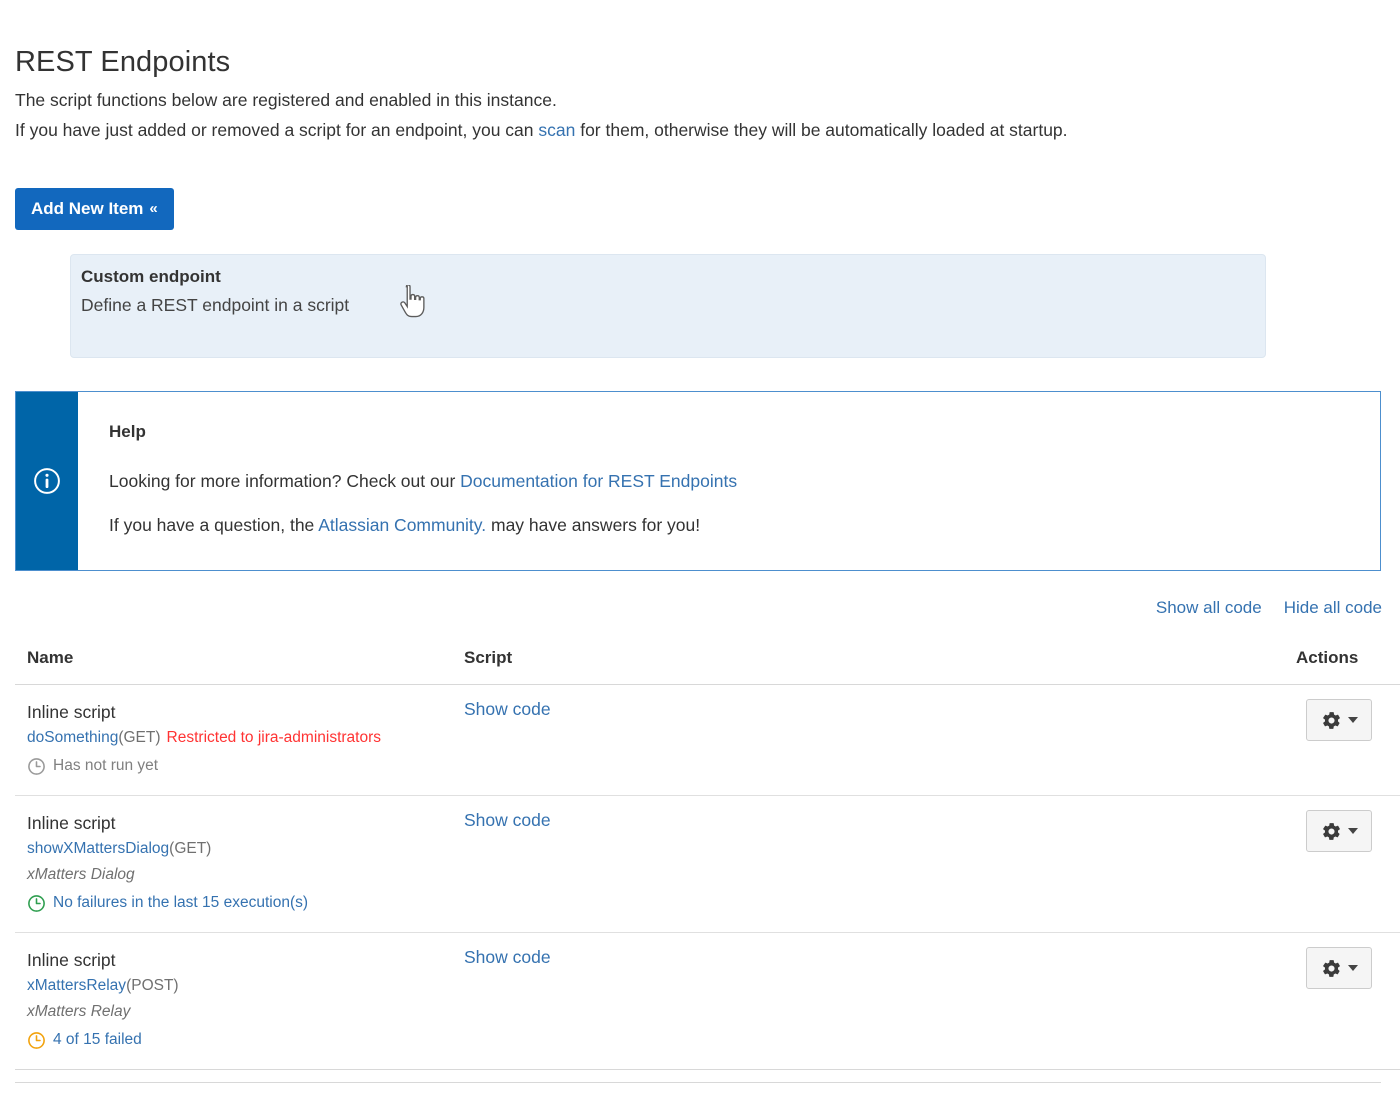 This screenshot has height=1110, width=1400. Describe the element at coordinates (123, 62) in the screenshot. I see `page-title: REST Endpoints` at that location.